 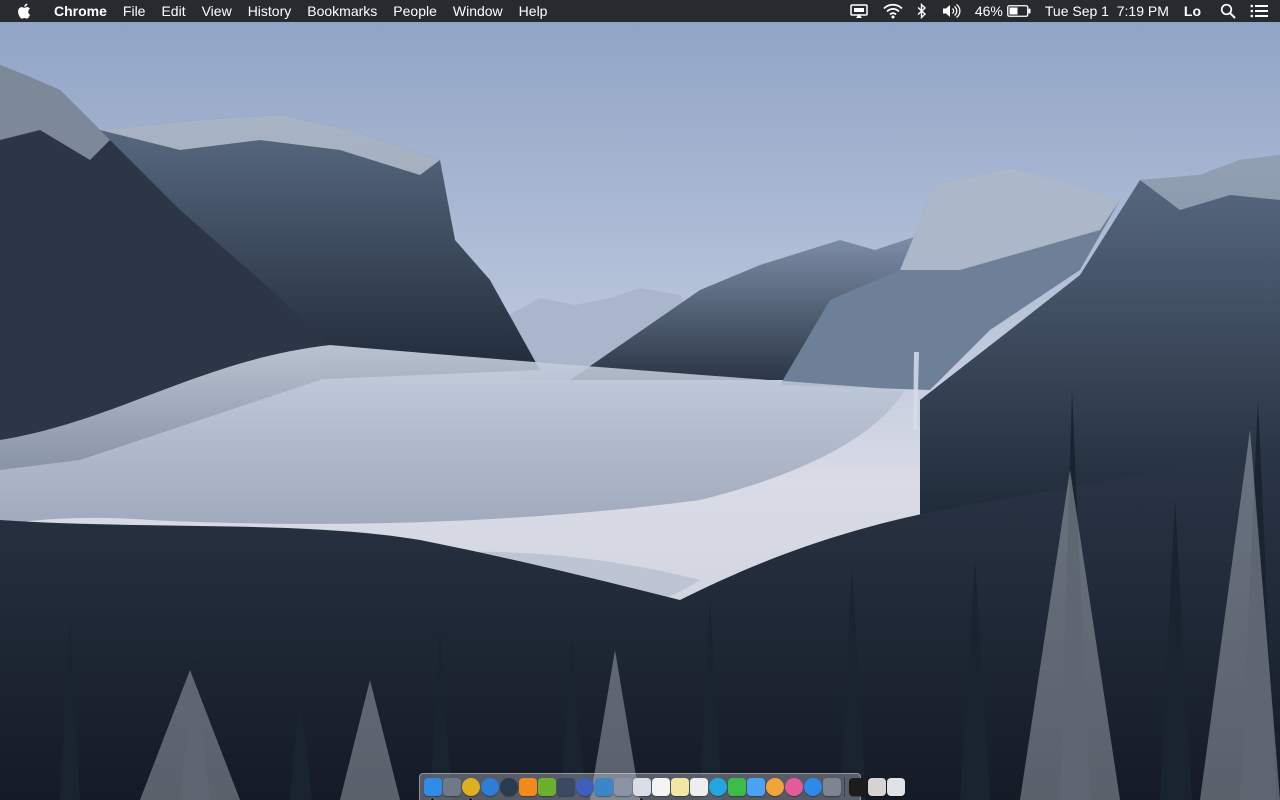 I want to click on xcode-icon, so click(x=603, y=787).